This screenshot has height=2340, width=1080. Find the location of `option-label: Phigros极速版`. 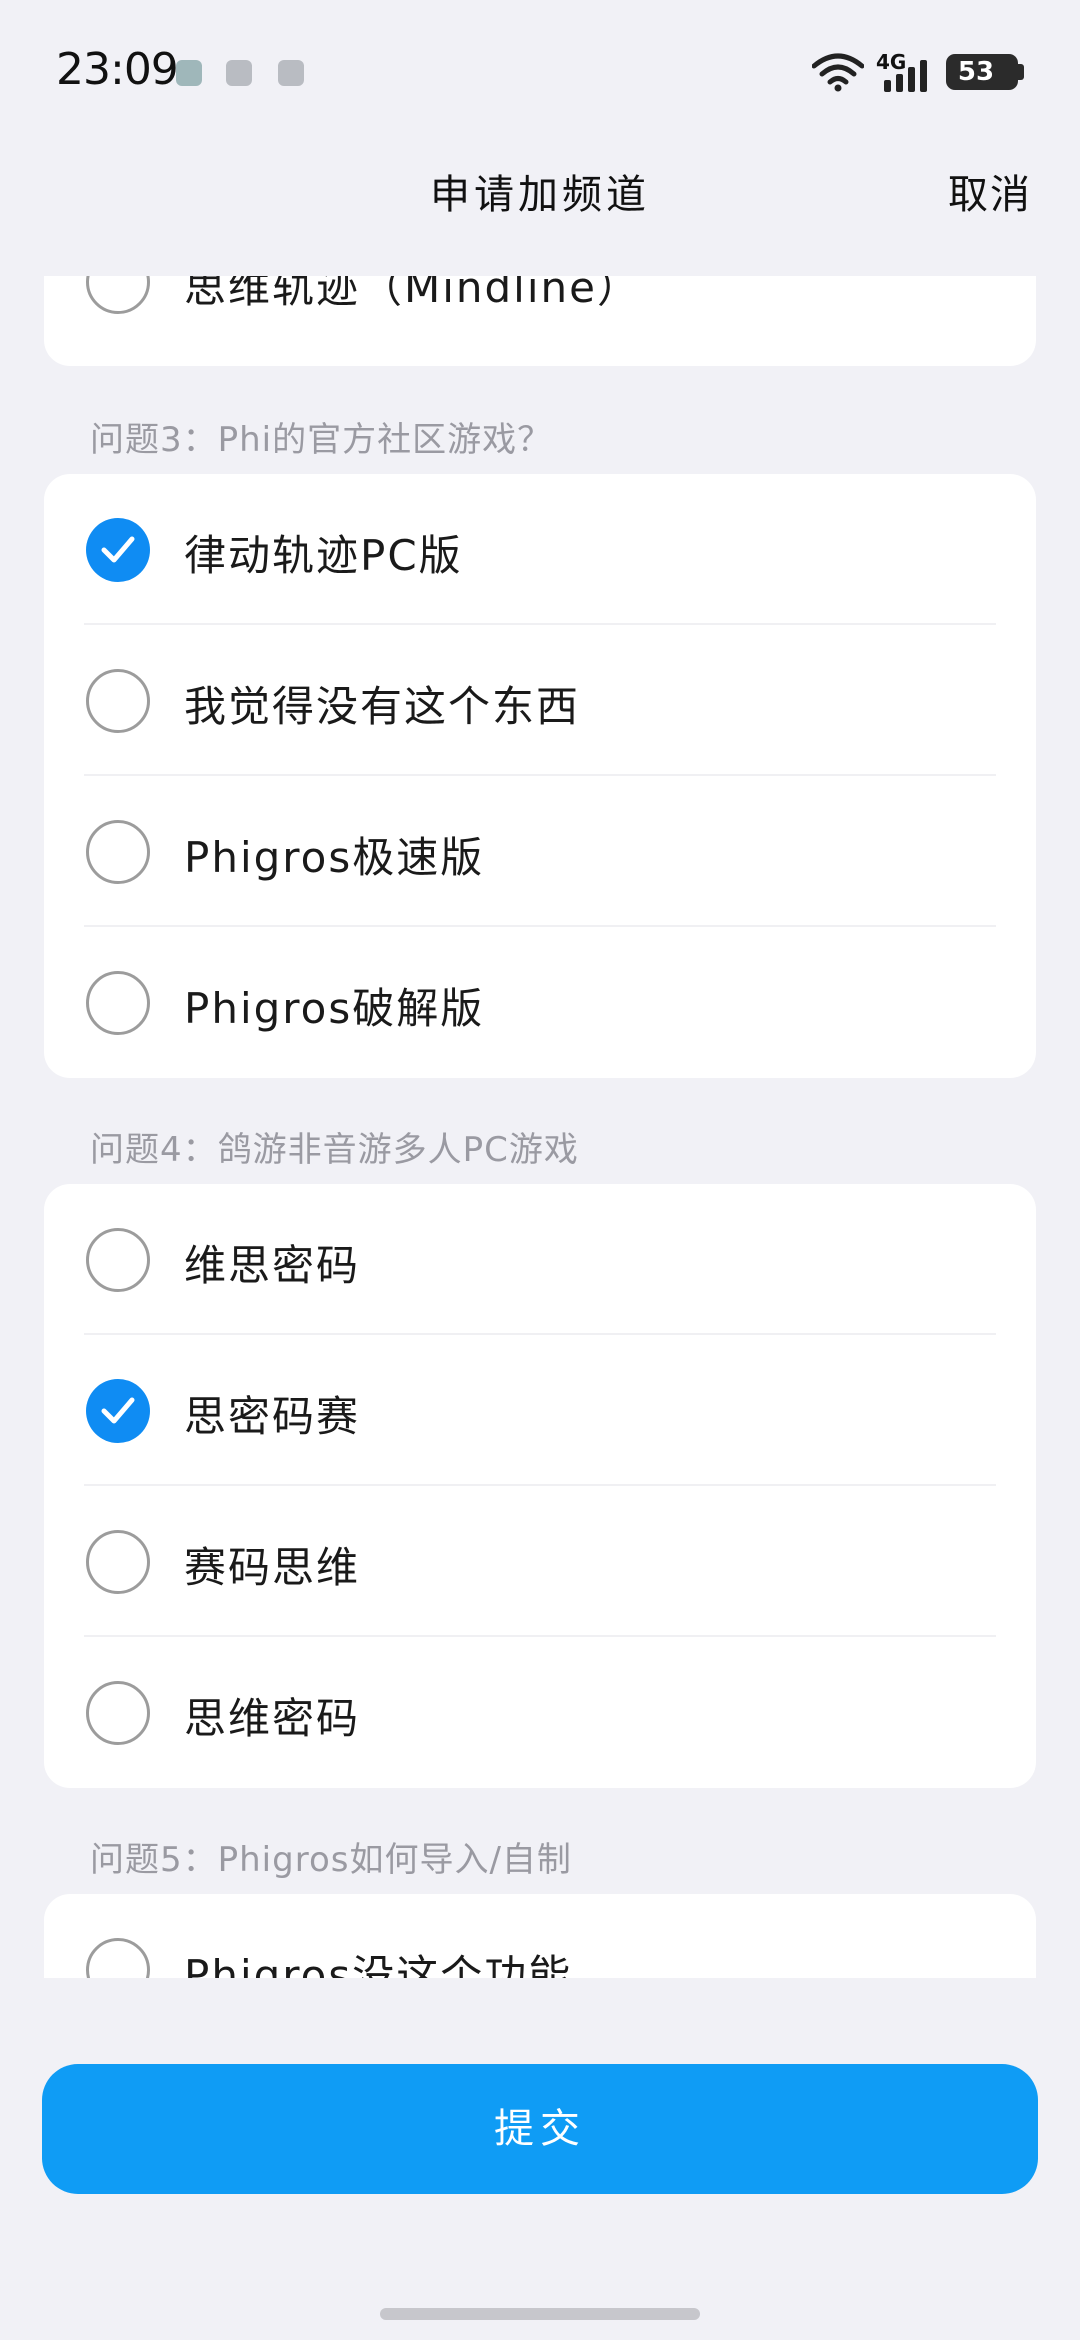

option-label: Phigros极速版 is located at coordinates (334, 857).